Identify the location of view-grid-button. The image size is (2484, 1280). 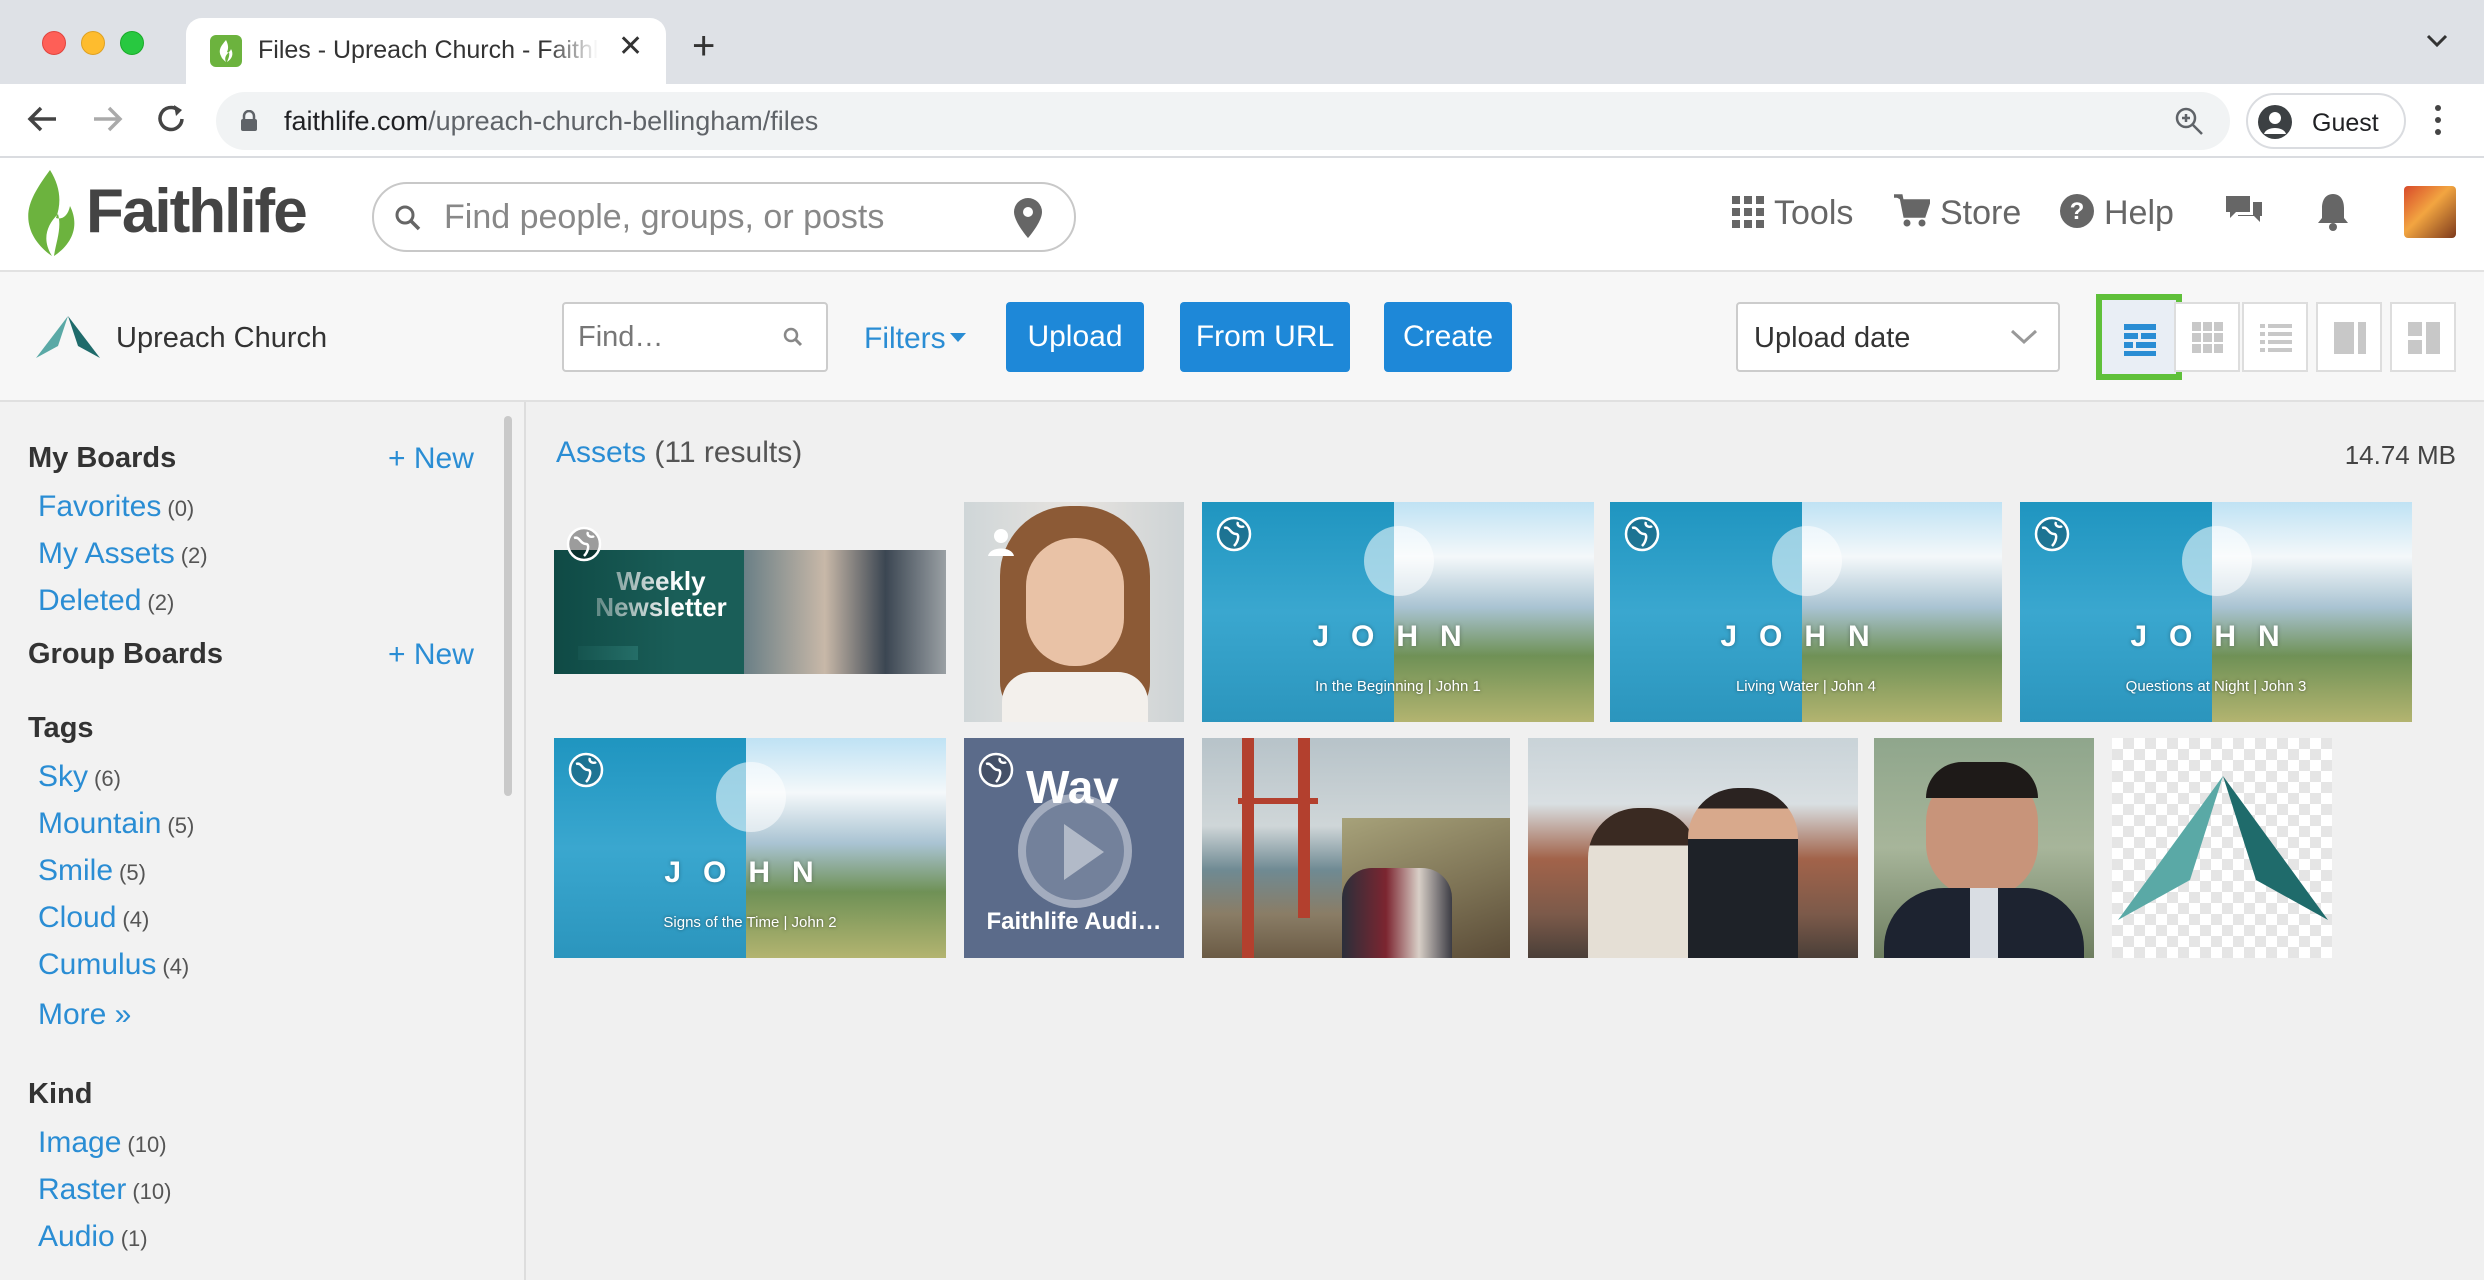
(2207, 337).